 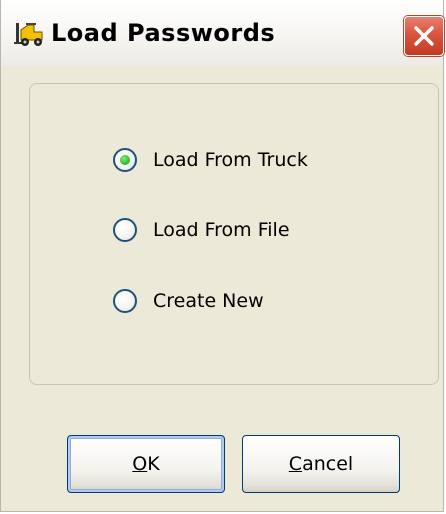 I want to click on radio-label: Load From Truck, so click(x=230, y=160).